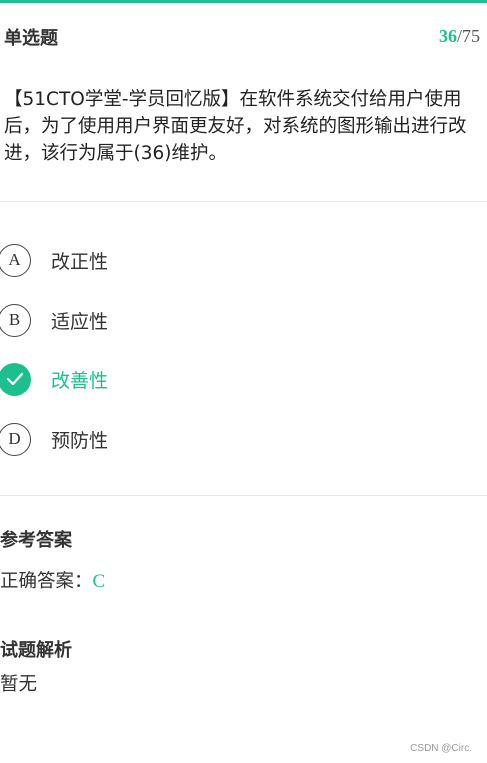 This screenshot has width=487, height=763. Describe the element at coordinates (441, 748) in the screenshot. I see `watermark: CSDN @Circ.` at that location.